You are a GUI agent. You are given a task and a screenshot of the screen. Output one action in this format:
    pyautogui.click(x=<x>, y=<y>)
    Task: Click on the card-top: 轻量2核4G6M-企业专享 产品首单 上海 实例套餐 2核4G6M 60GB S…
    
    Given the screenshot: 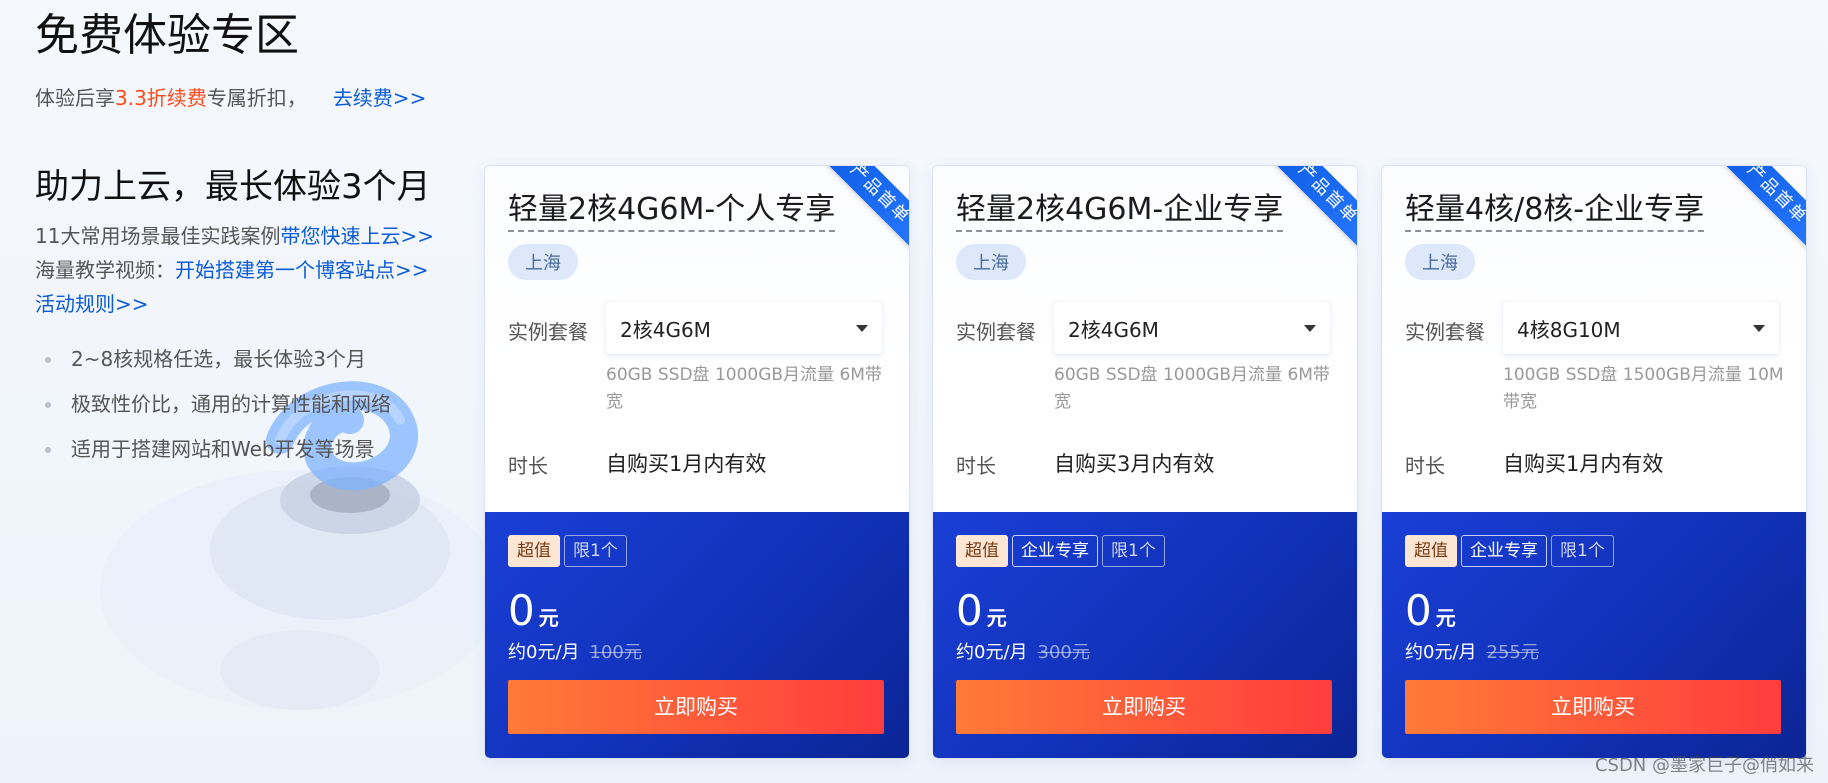 What is the action you would take?
    pyautogui.click(x=1145, y=339)
    